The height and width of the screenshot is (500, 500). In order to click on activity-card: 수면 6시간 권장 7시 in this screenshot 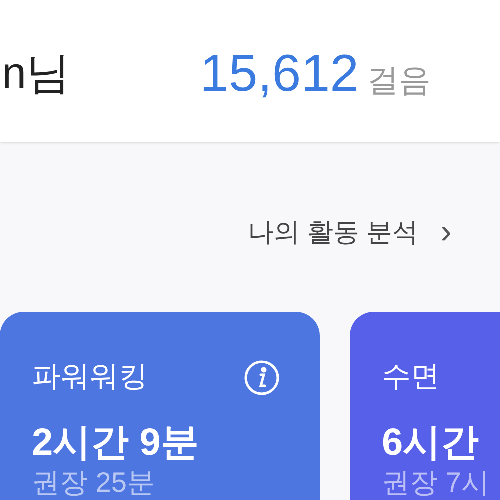, I will do `click(425, 406)`.